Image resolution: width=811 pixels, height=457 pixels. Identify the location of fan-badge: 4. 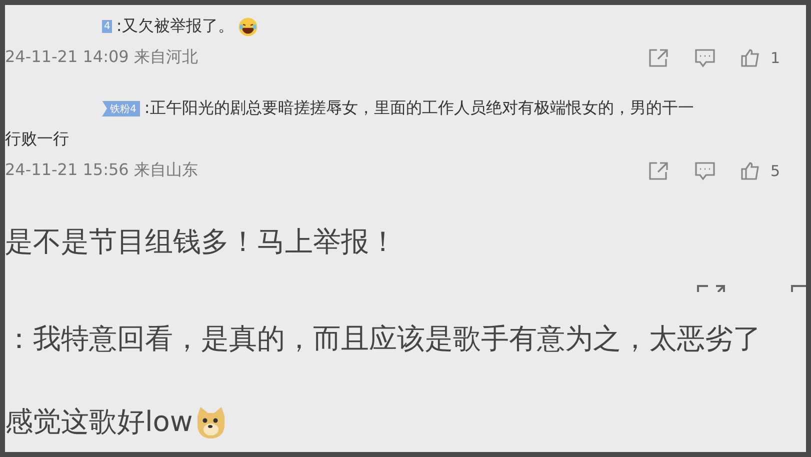
(107, 26).